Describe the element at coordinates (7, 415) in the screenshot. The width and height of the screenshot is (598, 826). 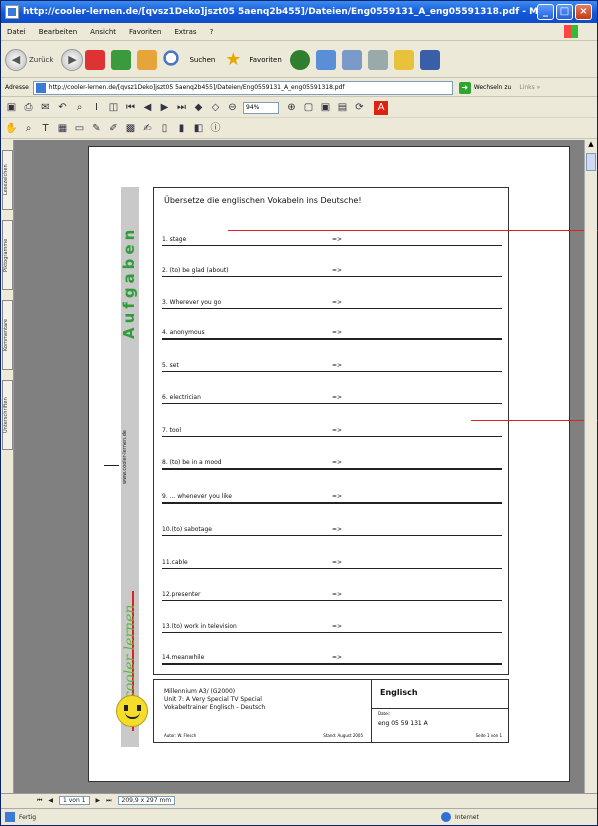
I see `tab-signatures: Unterschriften` at that location.